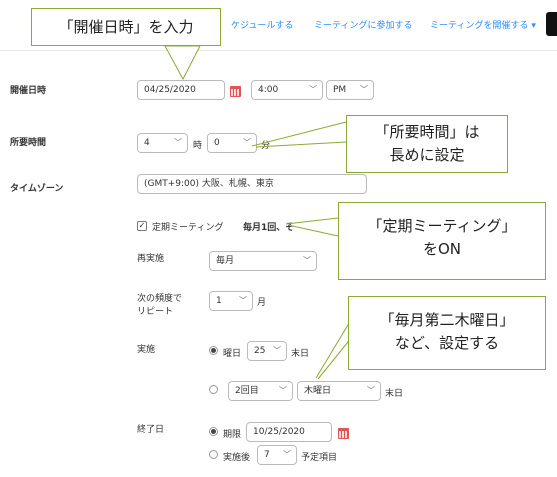 The image size is (557, 477). Describe the element at coordinates (217, 143) in the screenshot. I see `duration-minutes-value: 0` at that location.